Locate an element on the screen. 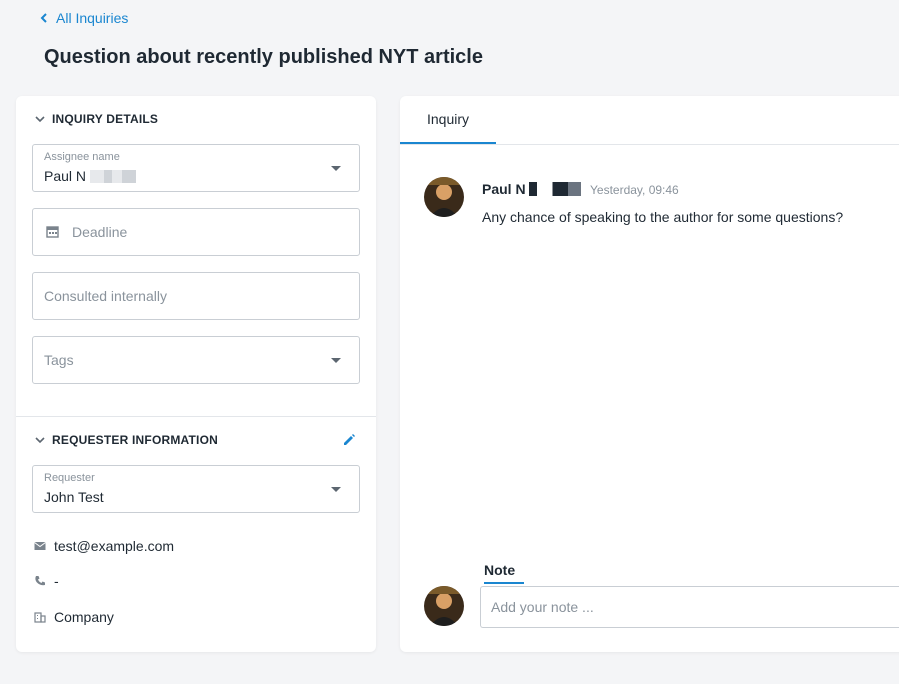 The height and width of the screenshot is (684, 899). building-icon is located at coordinates (40, 617).